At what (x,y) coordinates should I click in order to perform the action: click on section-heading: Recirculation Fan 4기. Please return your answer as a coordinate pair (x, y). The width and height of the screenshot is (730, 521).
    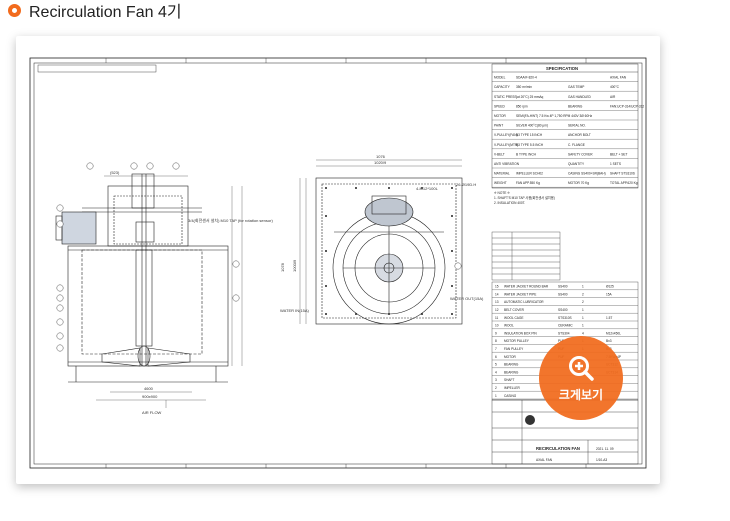
    Looking at the image, I should click on (95, 10).